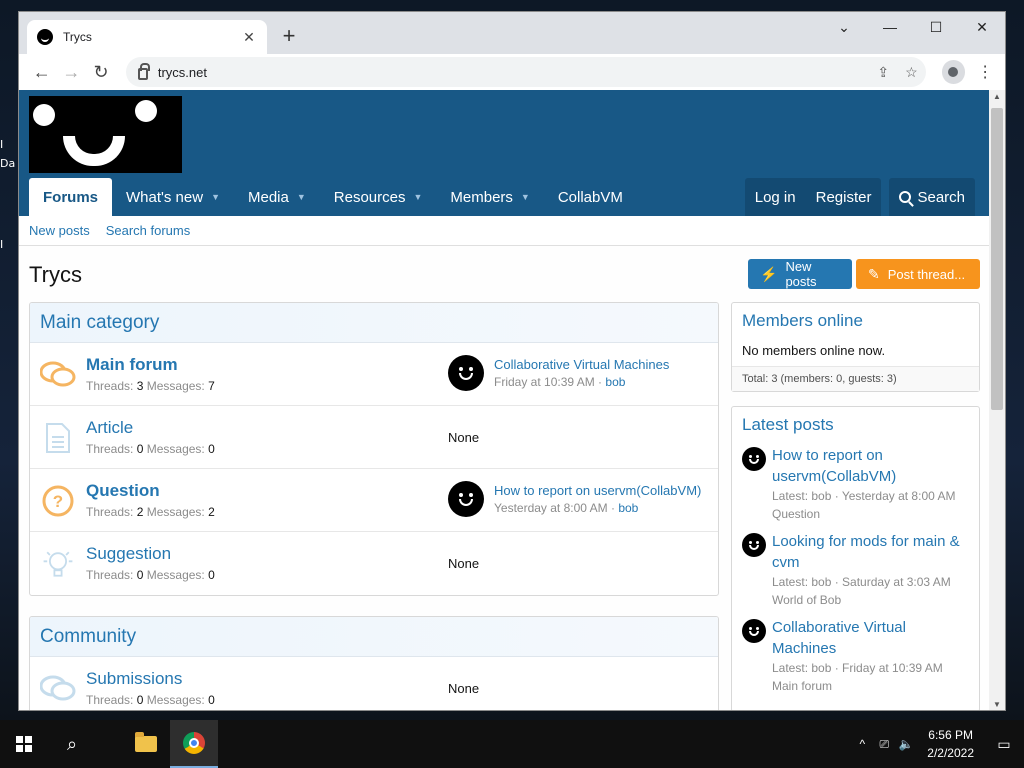 This screenshot has height=768, width=1024. What do you see at coordinates (870, 514) in the screenshot?
I see `latest-post-forum: Question` at bounding box center [870, 514].